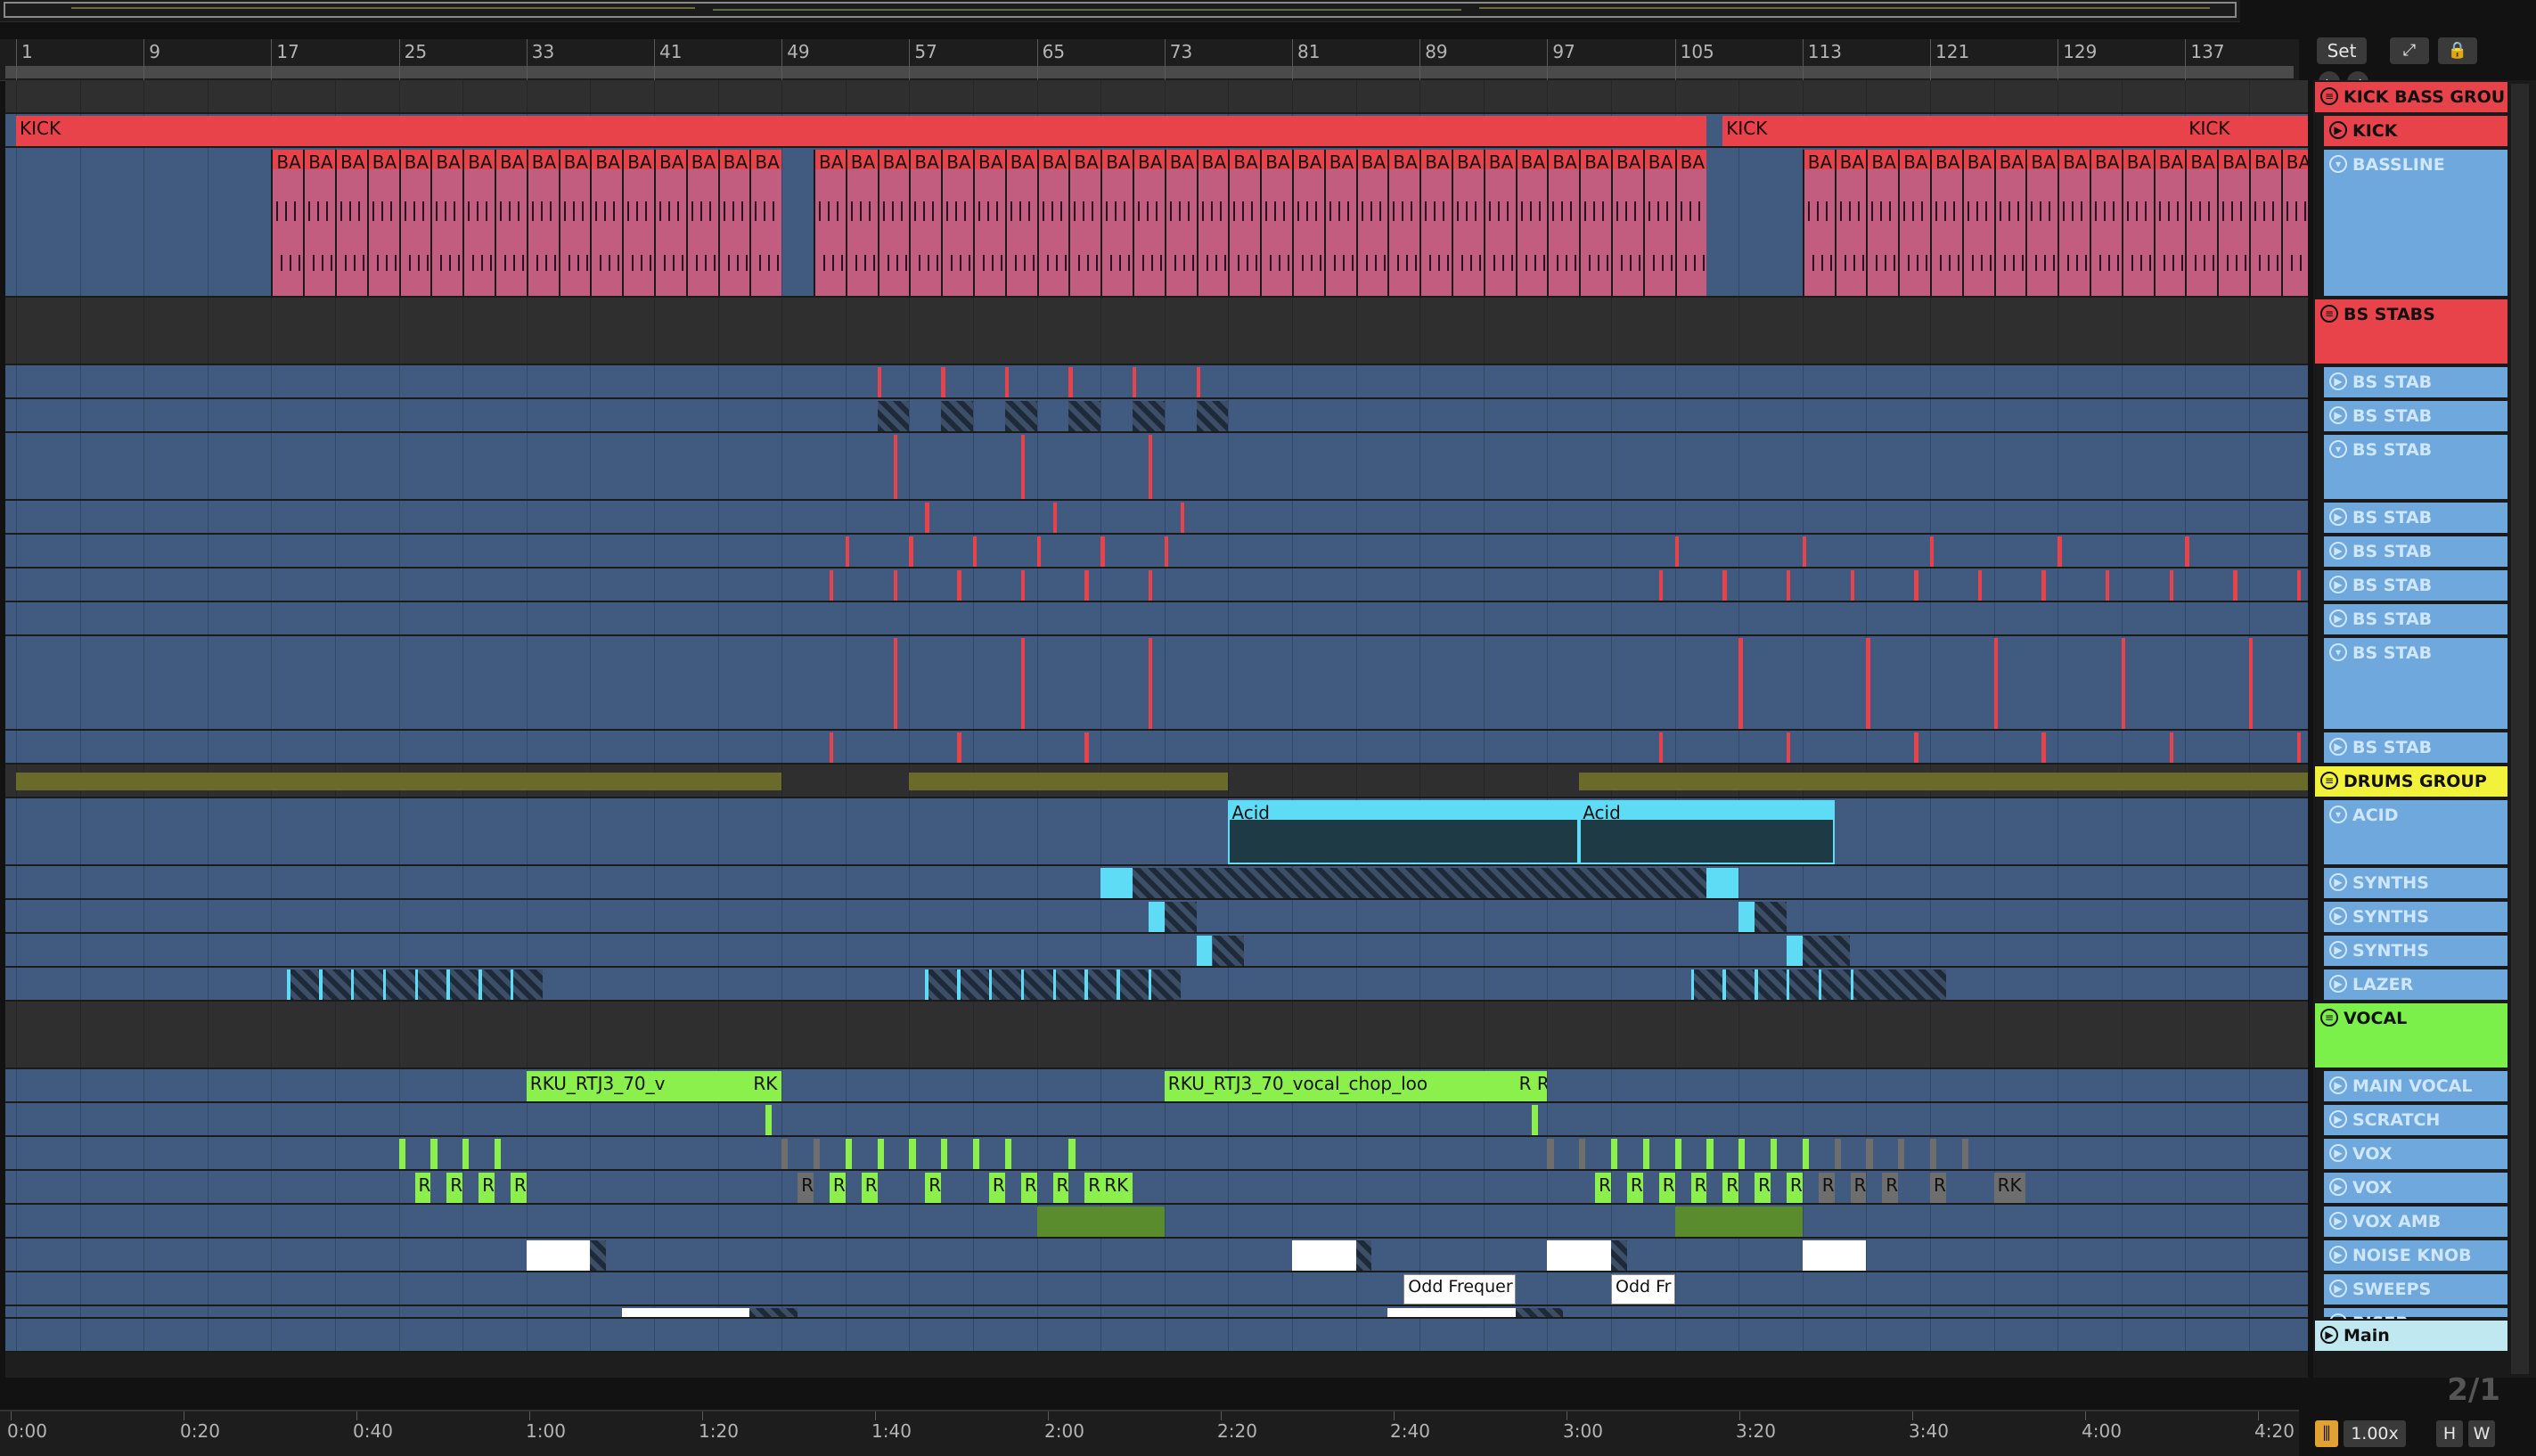 The image size is (2536, 1456). Describe the element at coordinates (2411, 781) in the screenshot. I see `track-header-drums-group: ≡ DRUMS GROUP` at that location.